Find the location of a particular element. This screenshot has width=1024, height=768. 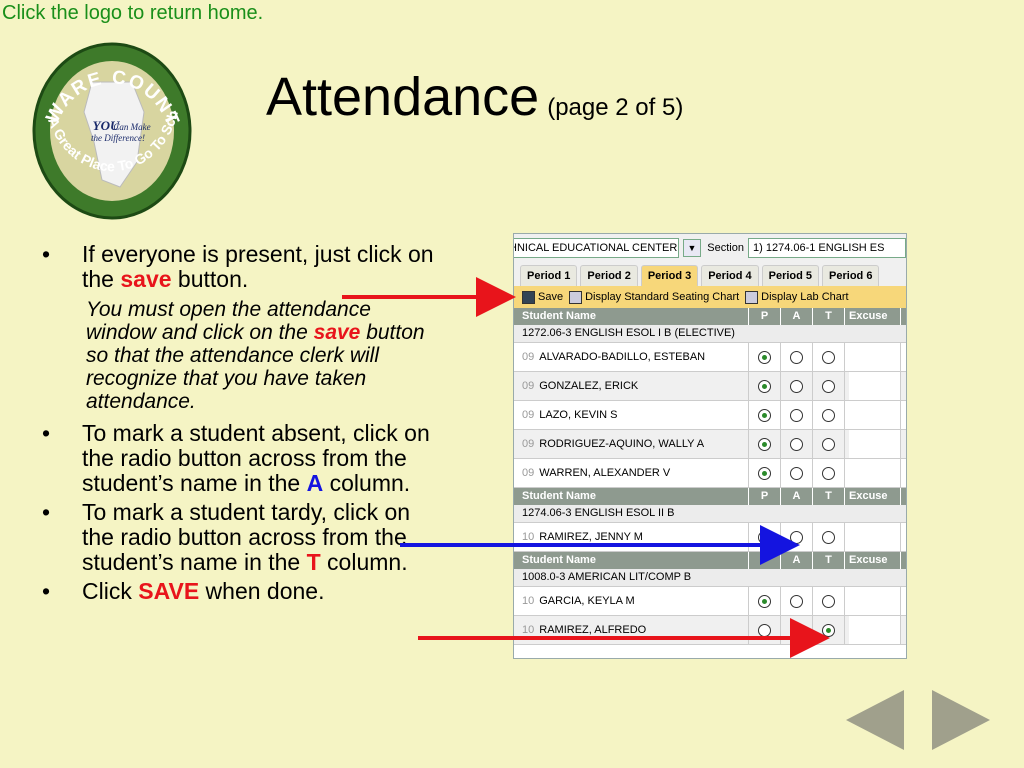

section-select: 1) 1274.06-1 ENGLISH ES is located at coordinates (827, 248).